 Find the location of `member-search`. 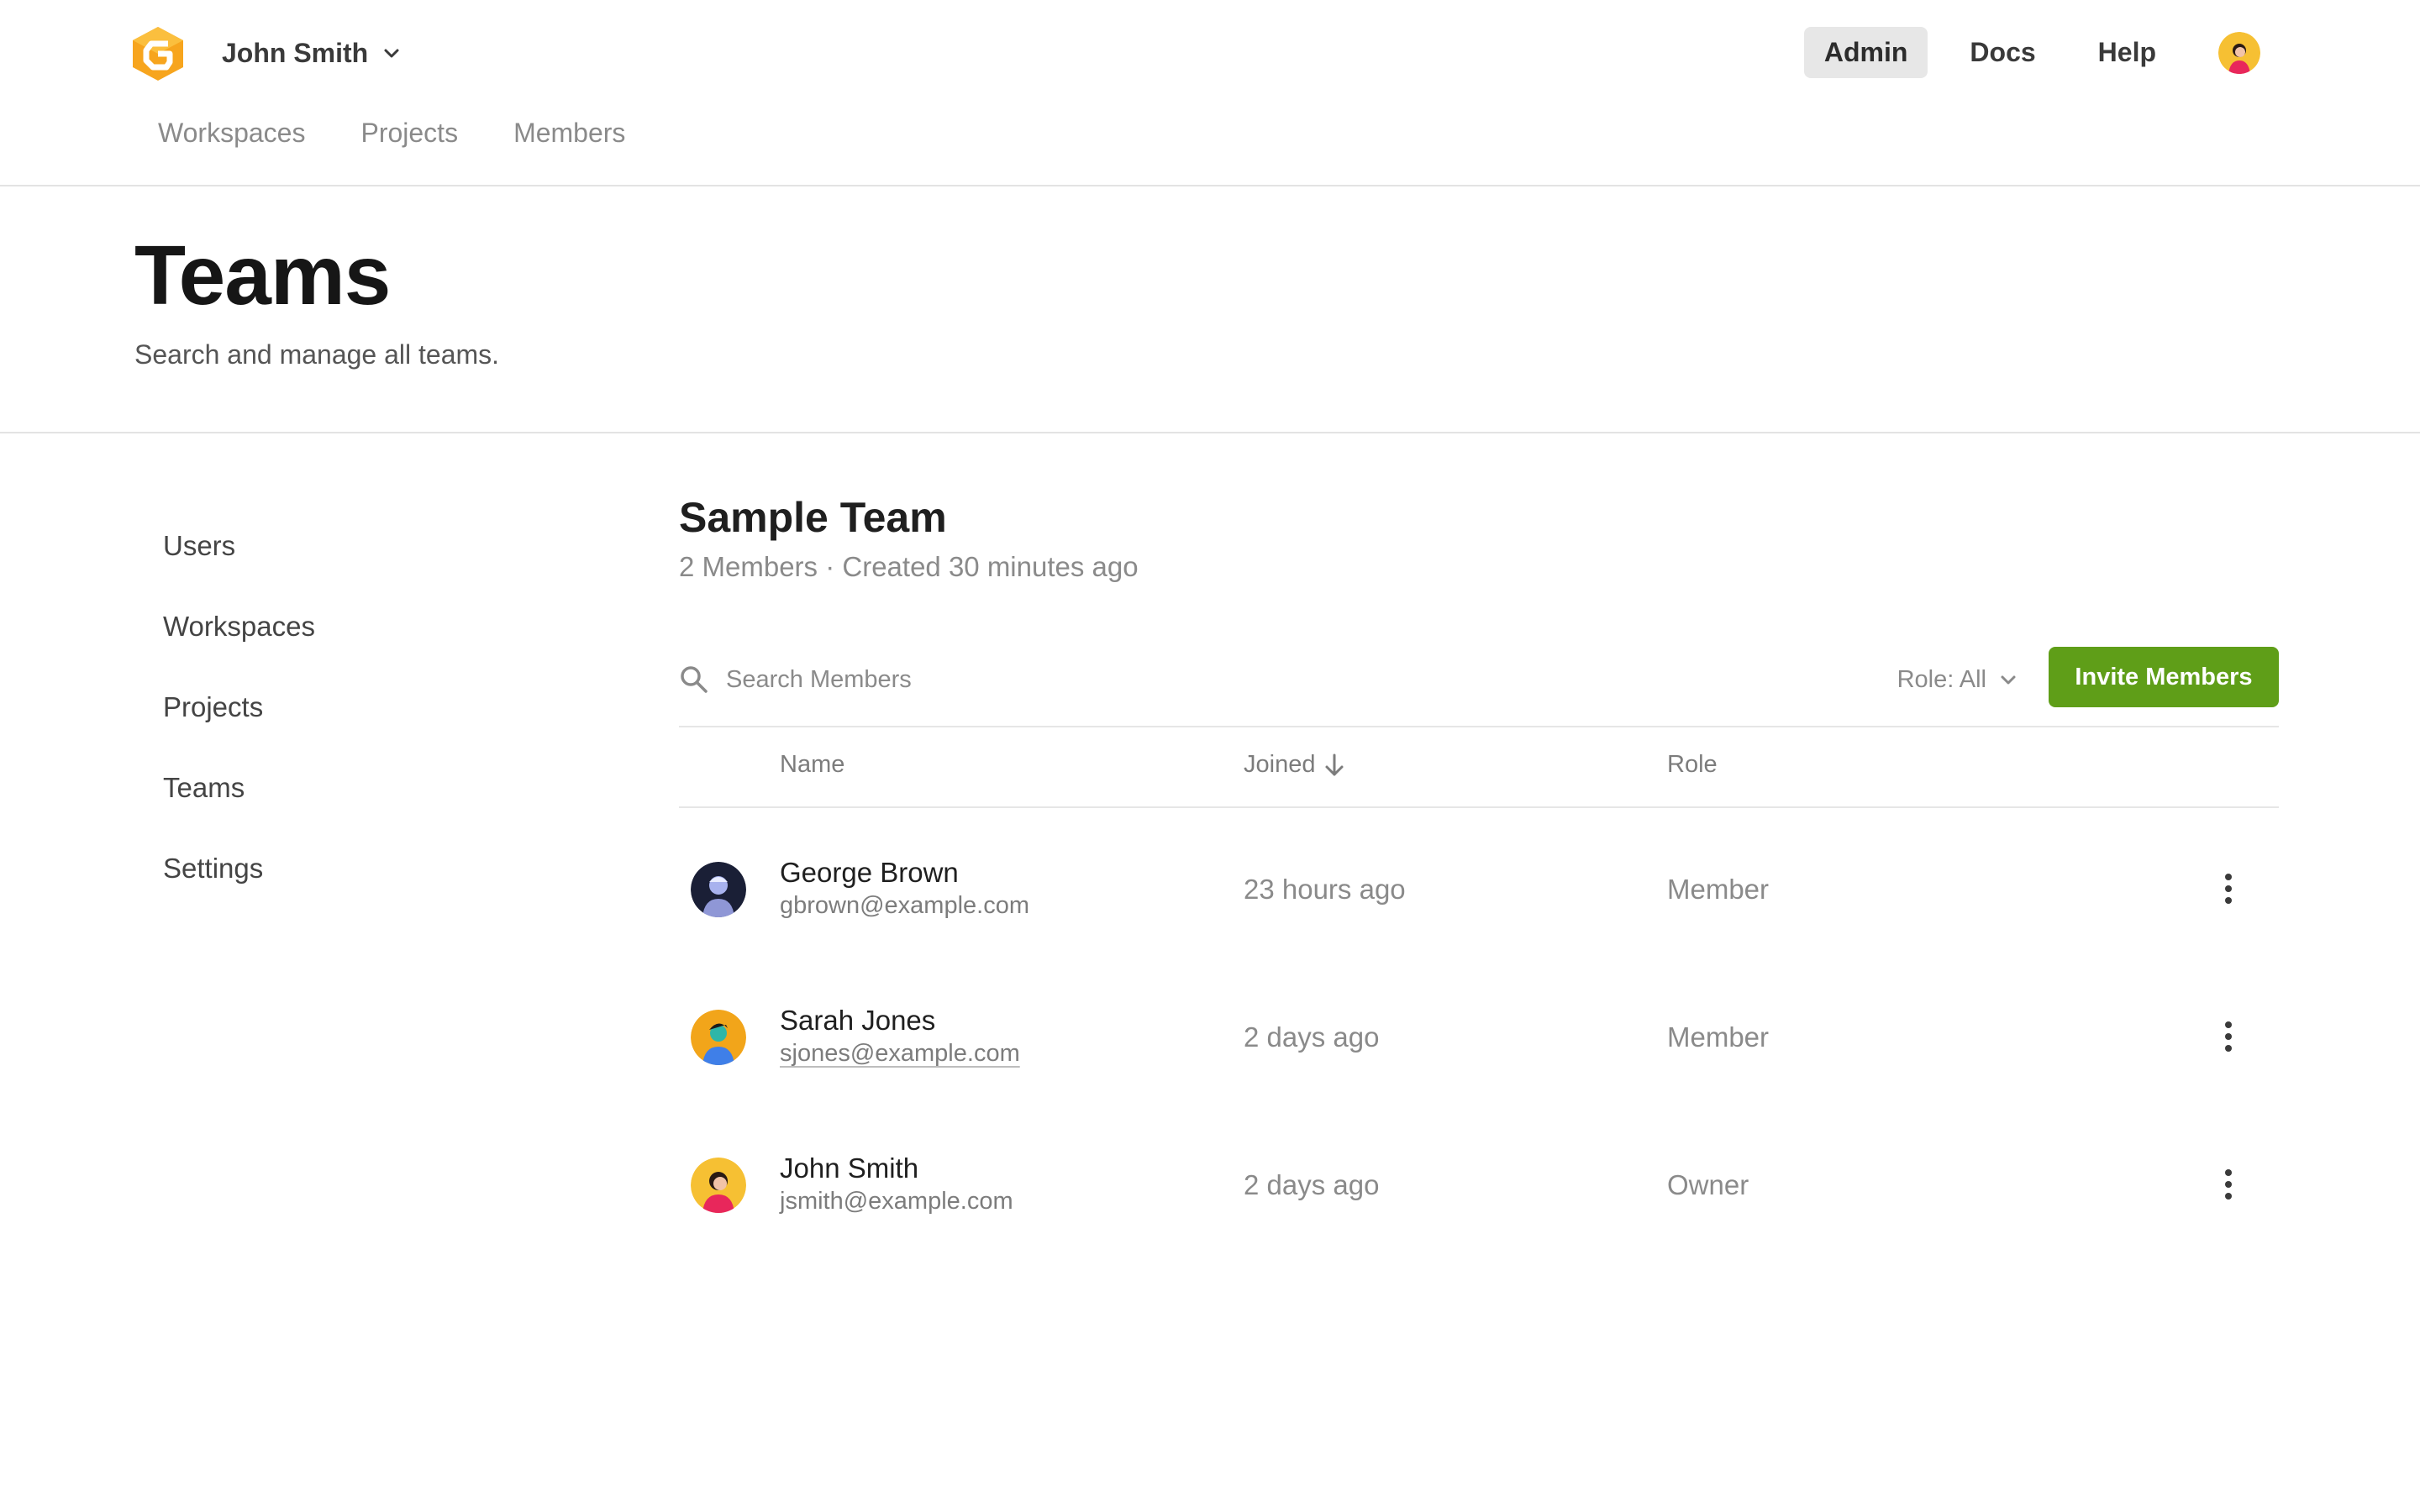

member-search is located at coordinates (997, 680).